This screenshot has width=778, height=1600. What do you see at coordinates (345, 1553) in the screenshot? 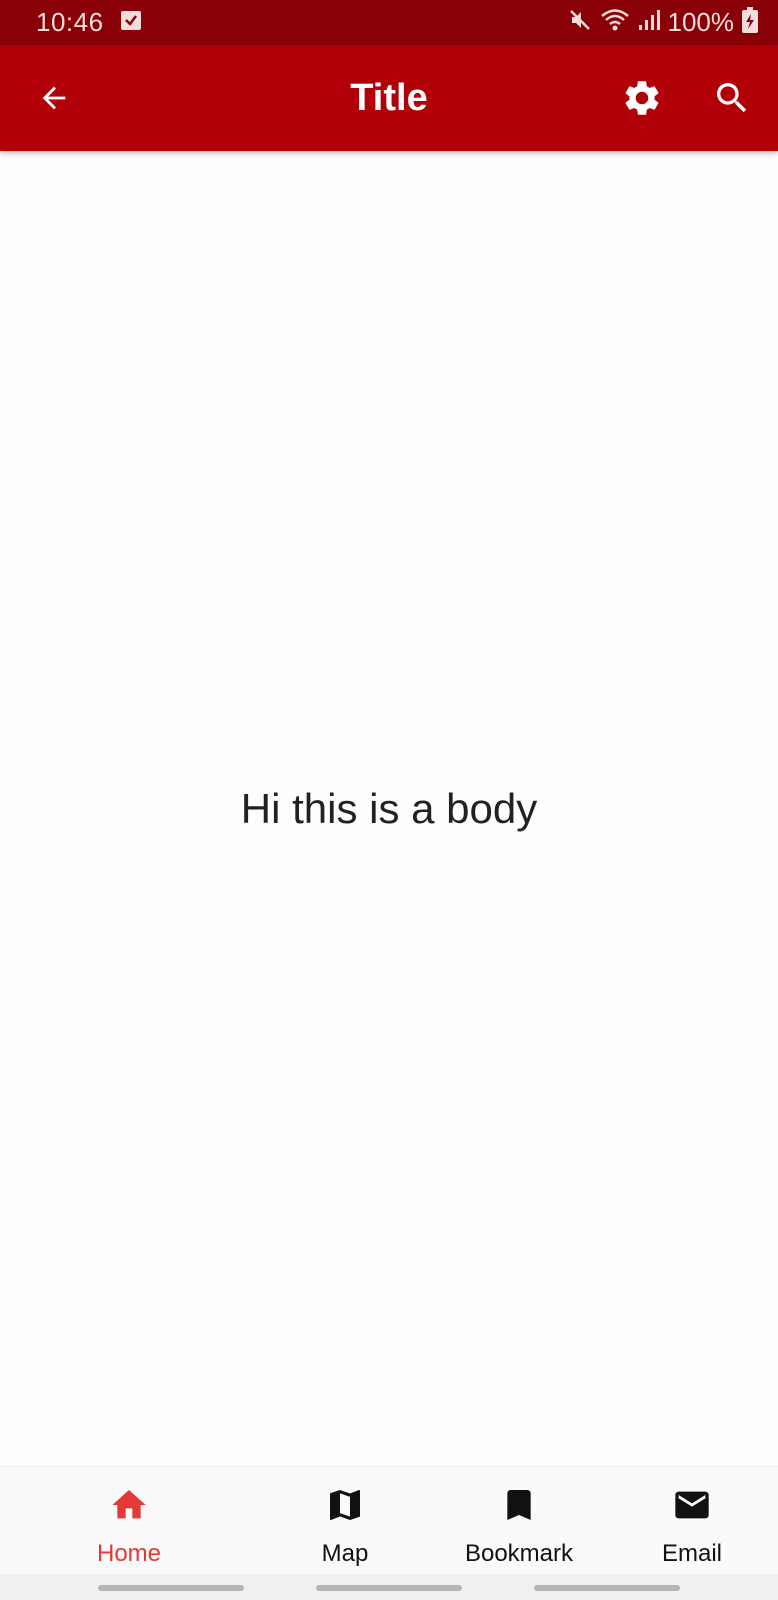
I see `nav-label-map: Map` at bounding box center [345, 1553].